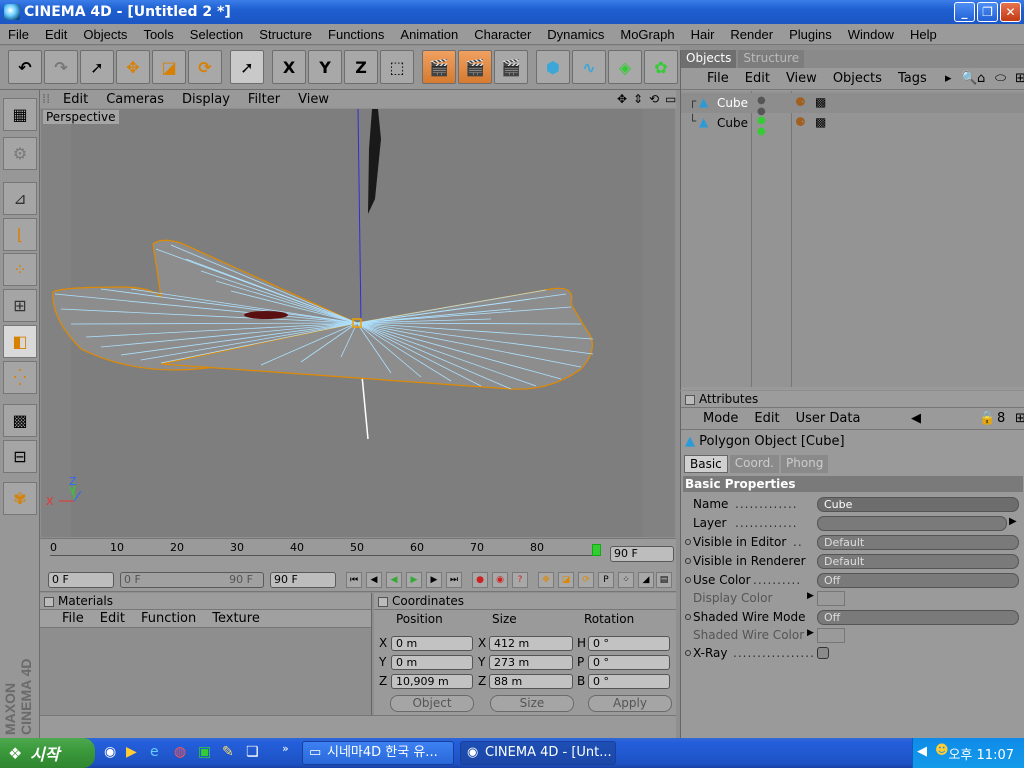  I want to click on end-frame-field: 90 F, so click(642, 554).